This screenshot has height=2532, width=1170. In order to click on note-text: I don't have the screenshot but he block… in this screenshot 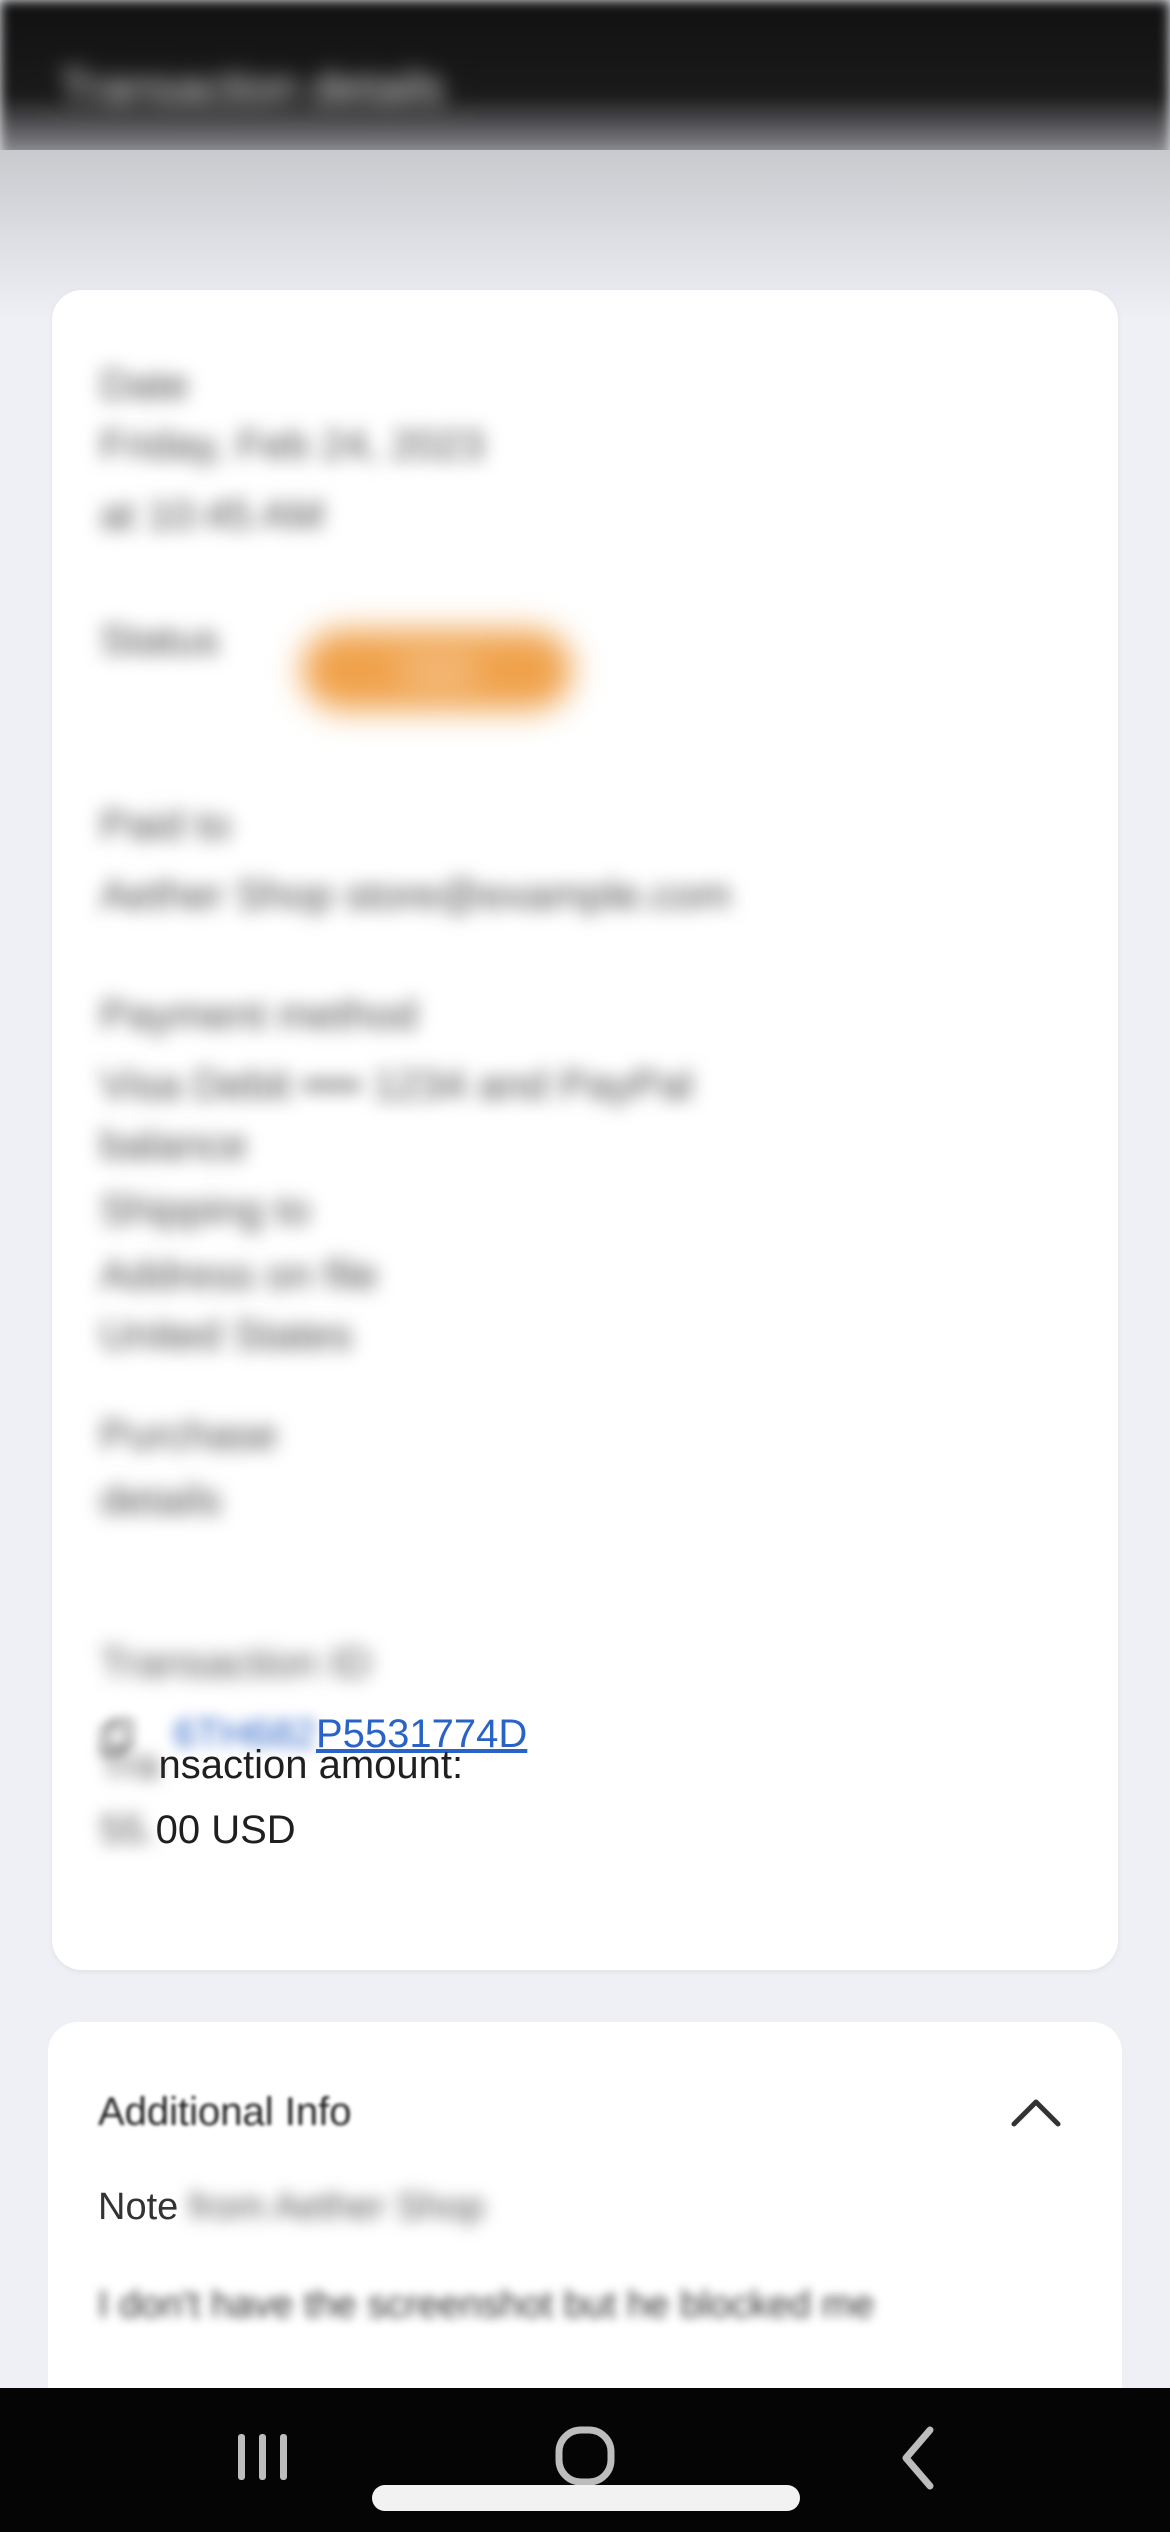, I will do `click(486, 2305)`.